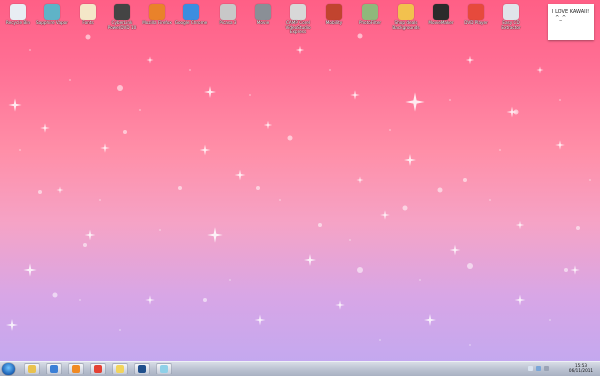  I want to click on desktop-icon-recycle-bin: Recycle Bin, so click(18, 20).